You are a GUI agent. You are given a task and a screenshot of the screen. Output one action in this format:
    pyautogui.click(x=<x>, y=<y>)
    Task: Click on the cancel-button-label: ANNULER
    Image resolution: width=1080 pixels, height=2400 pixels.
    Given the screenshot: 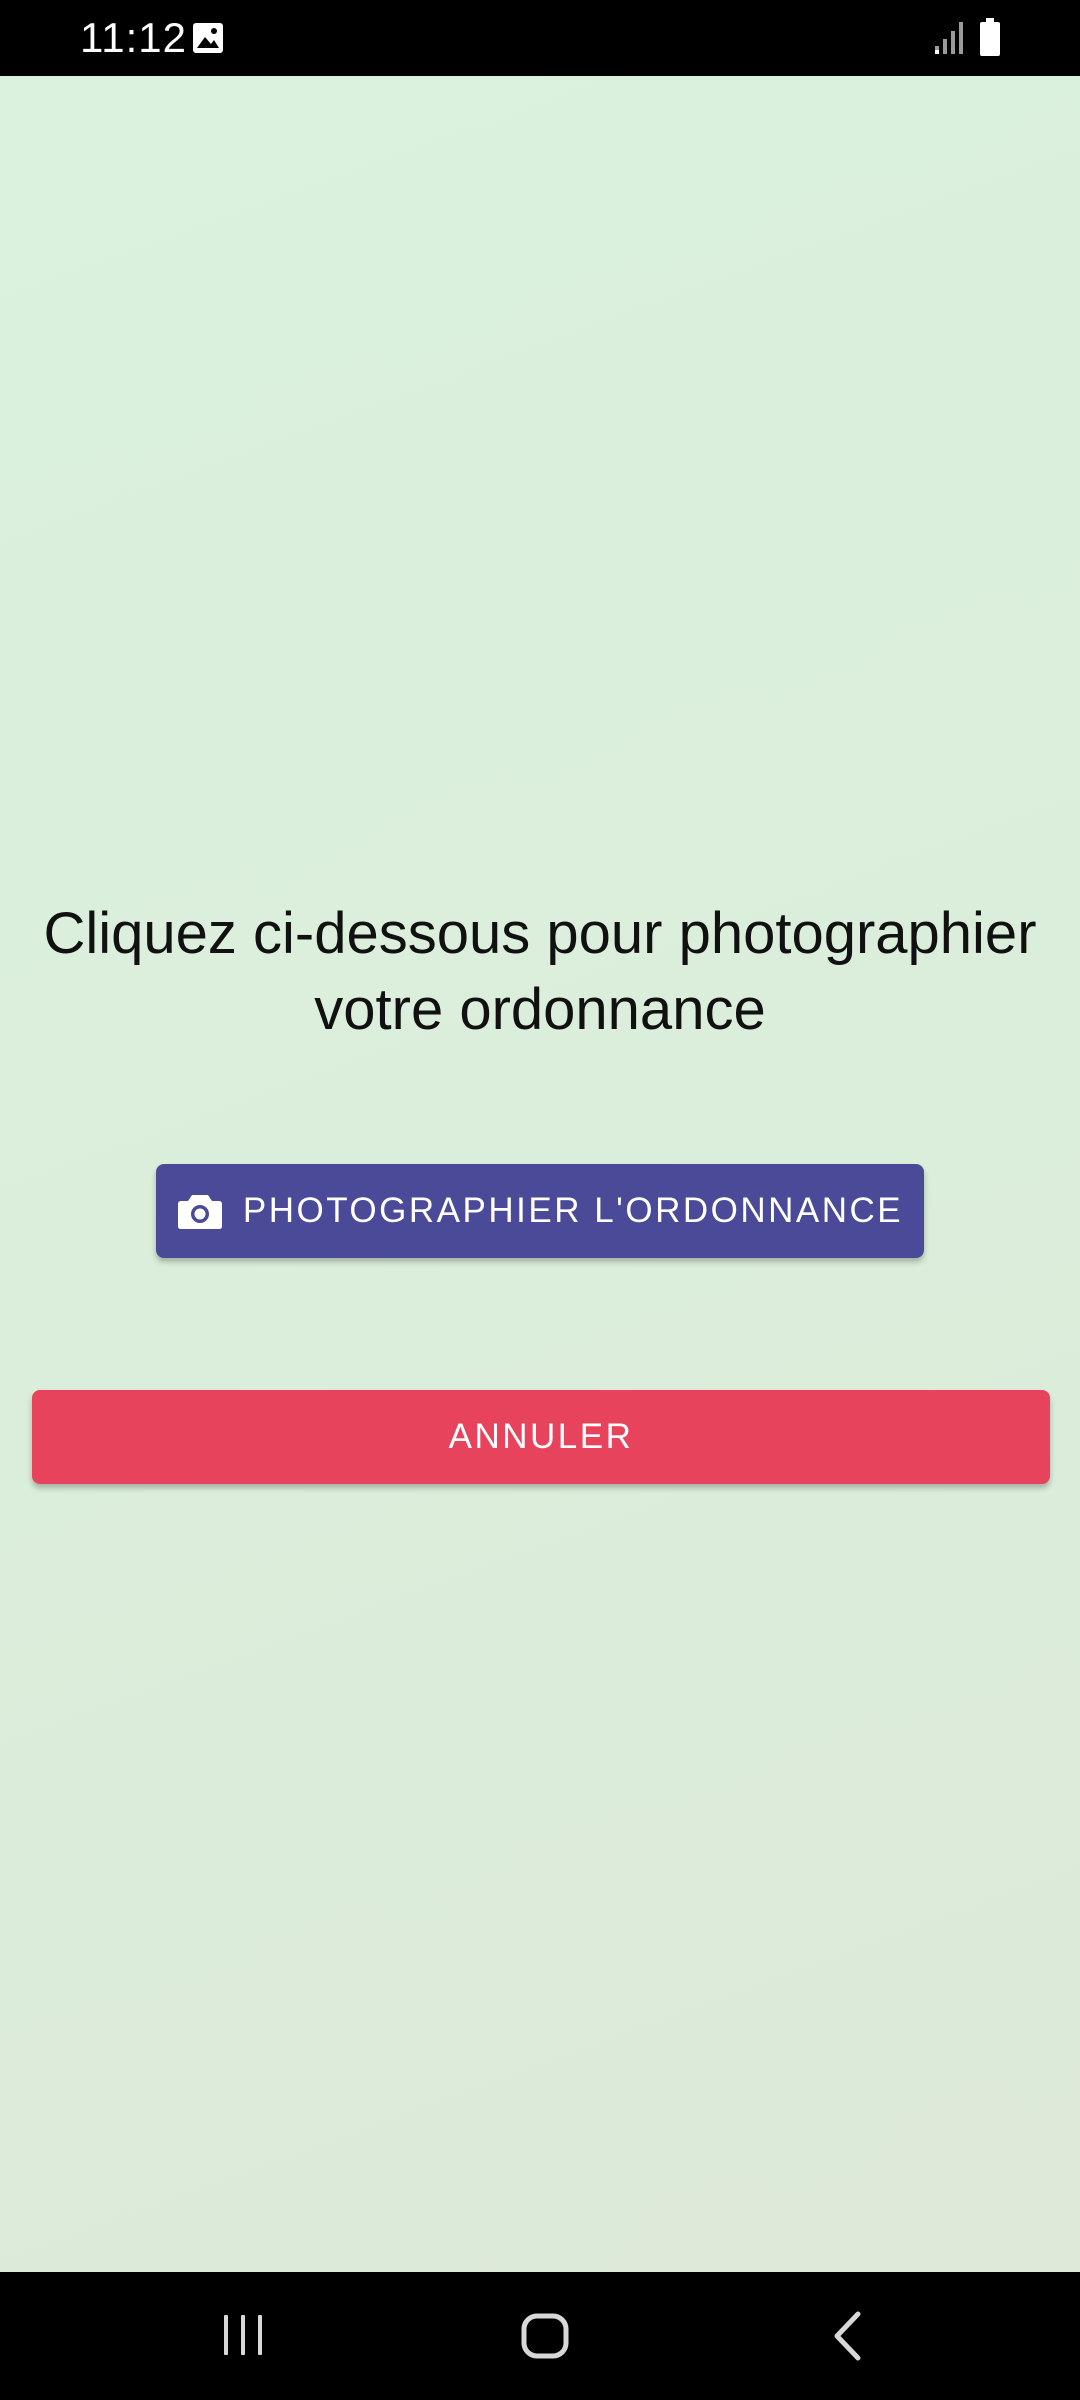 What is the action you would take?
    pyautogui.click(x=541, y=1436)
    